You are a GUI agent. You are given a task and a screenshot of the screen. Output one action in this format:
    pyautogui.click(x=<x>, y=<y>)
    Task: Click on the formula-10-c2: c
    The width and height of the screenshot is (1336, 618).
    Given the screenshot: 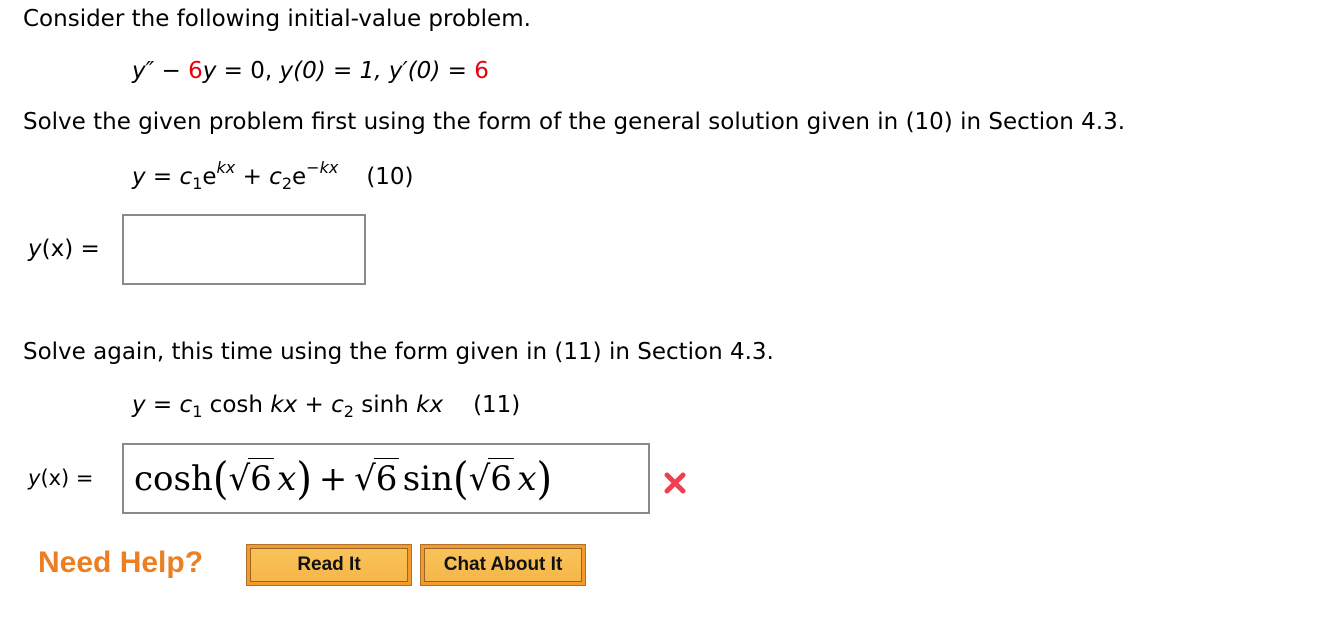 What is the action you would take?
    pyautogui.click(x=275, y=177)
    